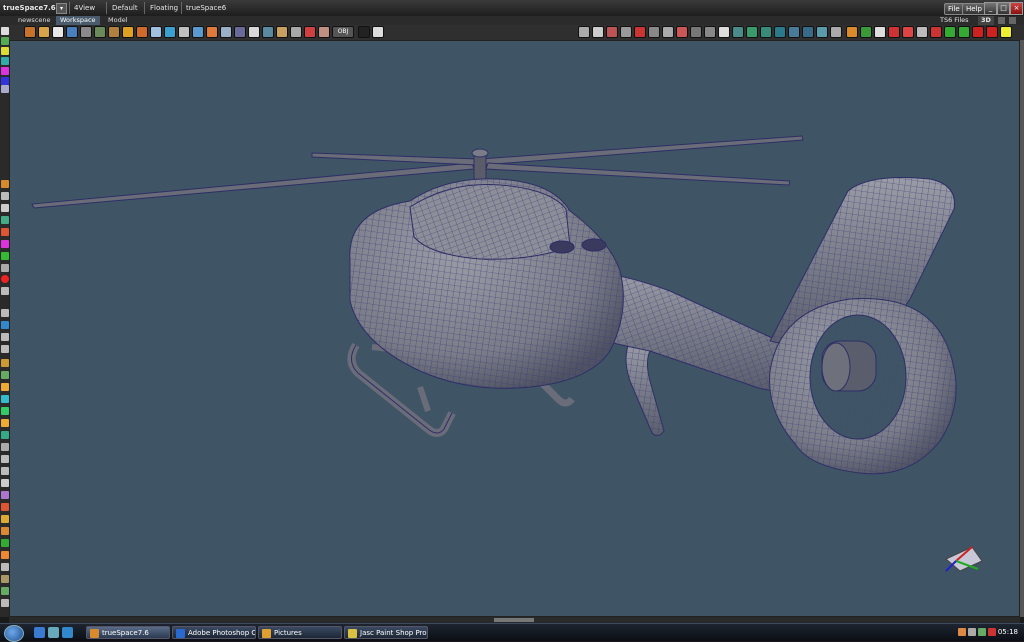  What do you see at coordinates (894, 32) in the screenshot?
I see `add-object-icon` at bounding box center [894, 32].